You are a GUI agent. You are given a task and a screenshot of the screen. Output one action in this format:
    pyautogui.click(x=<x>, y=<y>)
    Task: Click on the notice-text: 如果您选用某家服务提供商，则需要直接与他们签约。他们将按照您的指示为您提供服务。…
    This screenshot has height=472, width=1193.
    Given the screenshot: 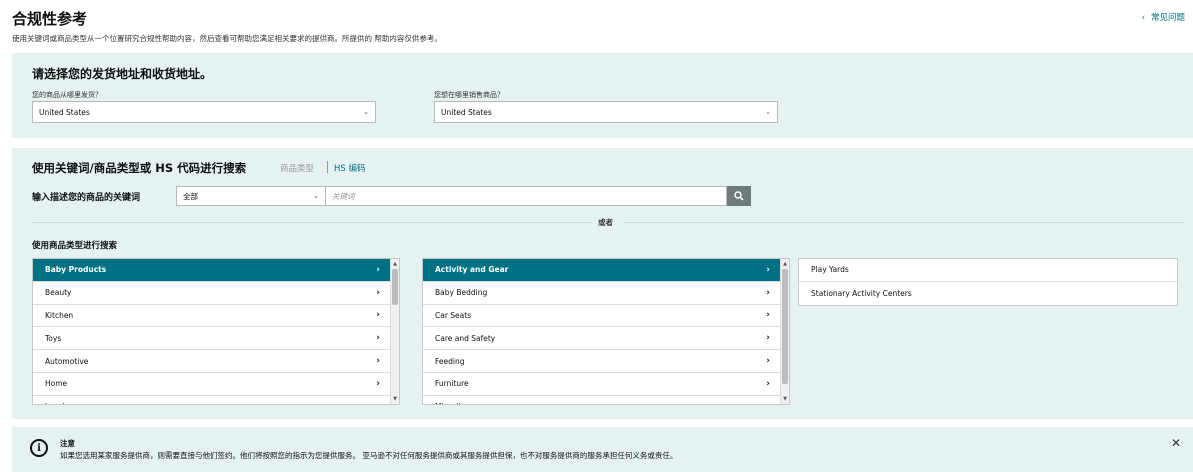 What is the action you would take?
    pyautogui.click(x=369, y=455)
    